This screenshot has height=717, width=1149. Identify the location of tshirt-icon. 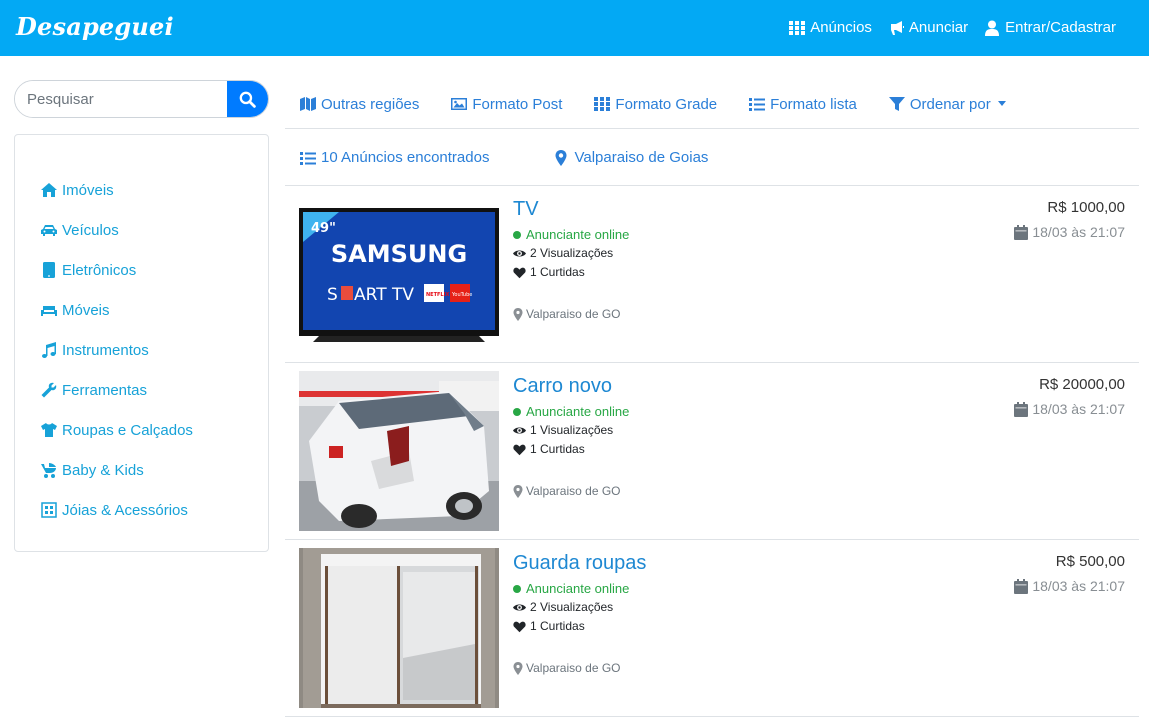
(49, 430).